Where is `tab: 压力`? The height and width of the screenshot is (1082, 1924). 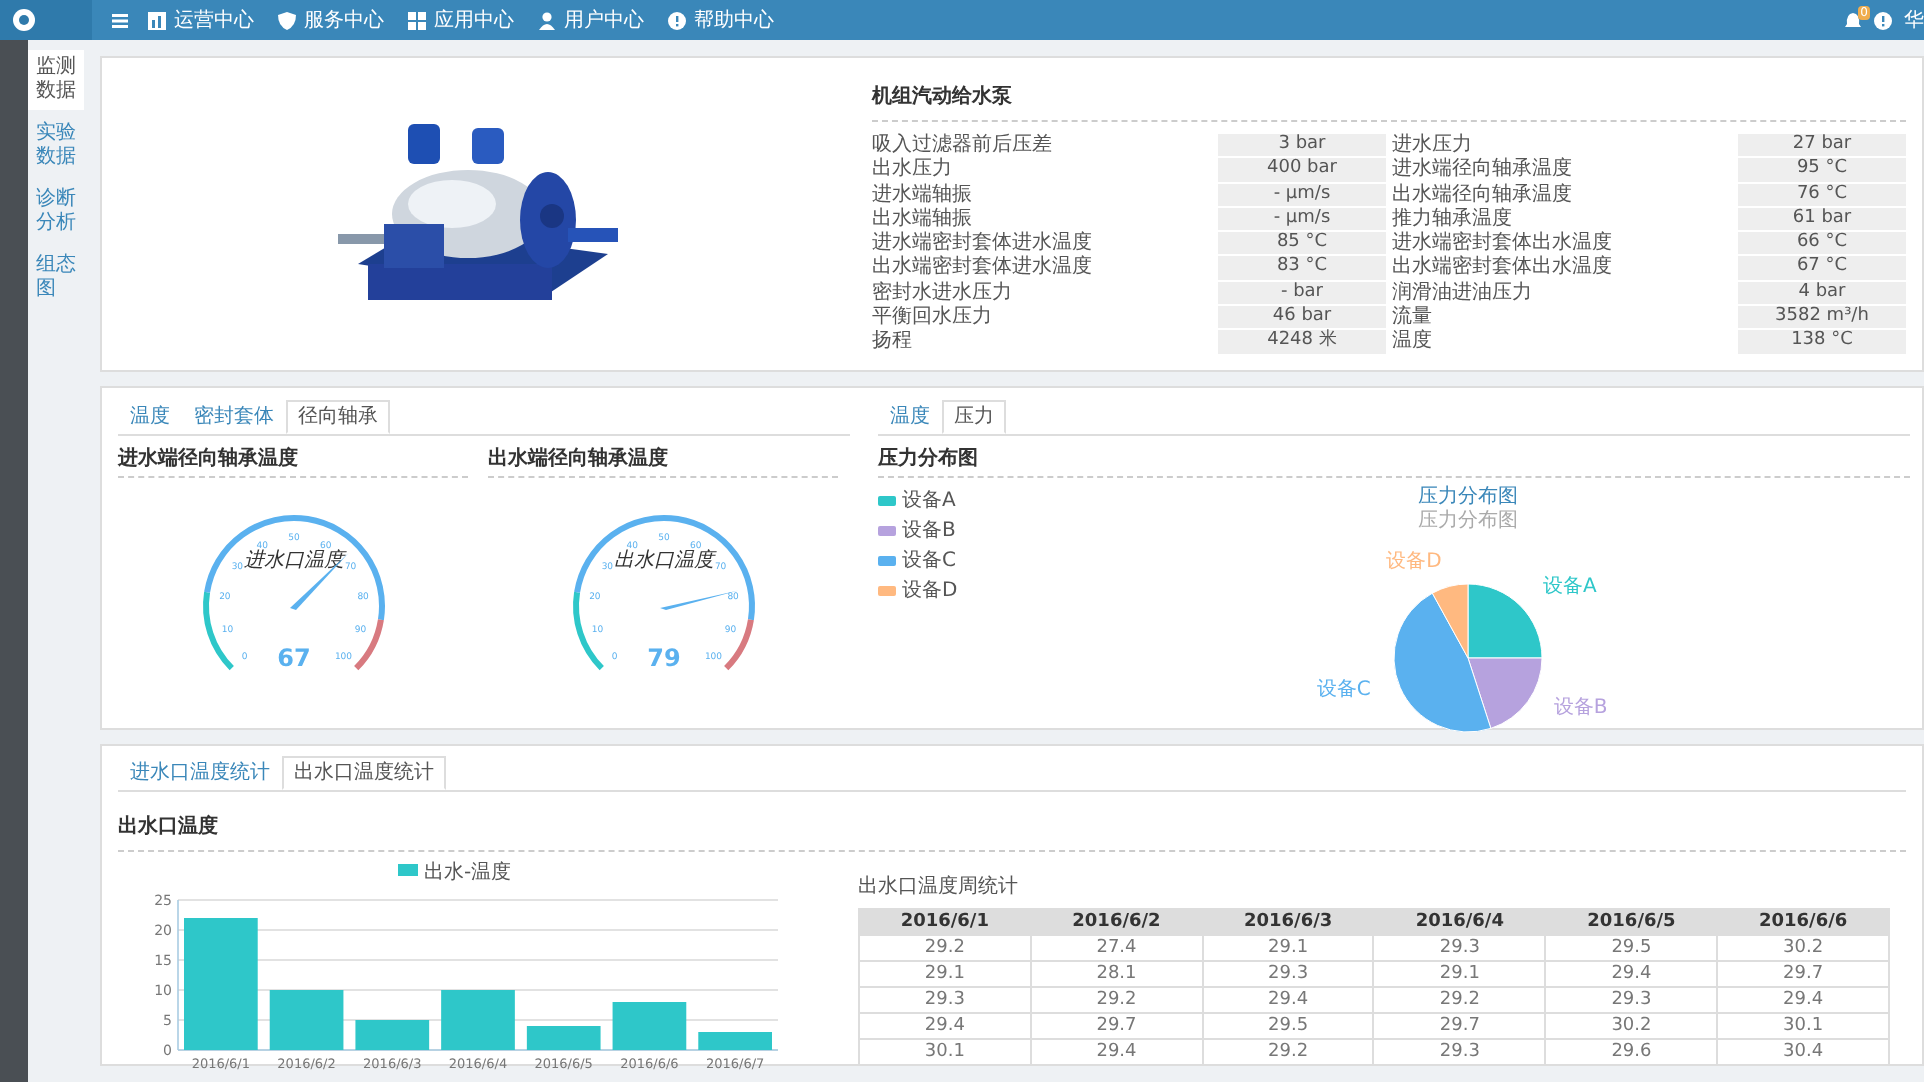
tab: 压力 is located at coordinates (974, 417).